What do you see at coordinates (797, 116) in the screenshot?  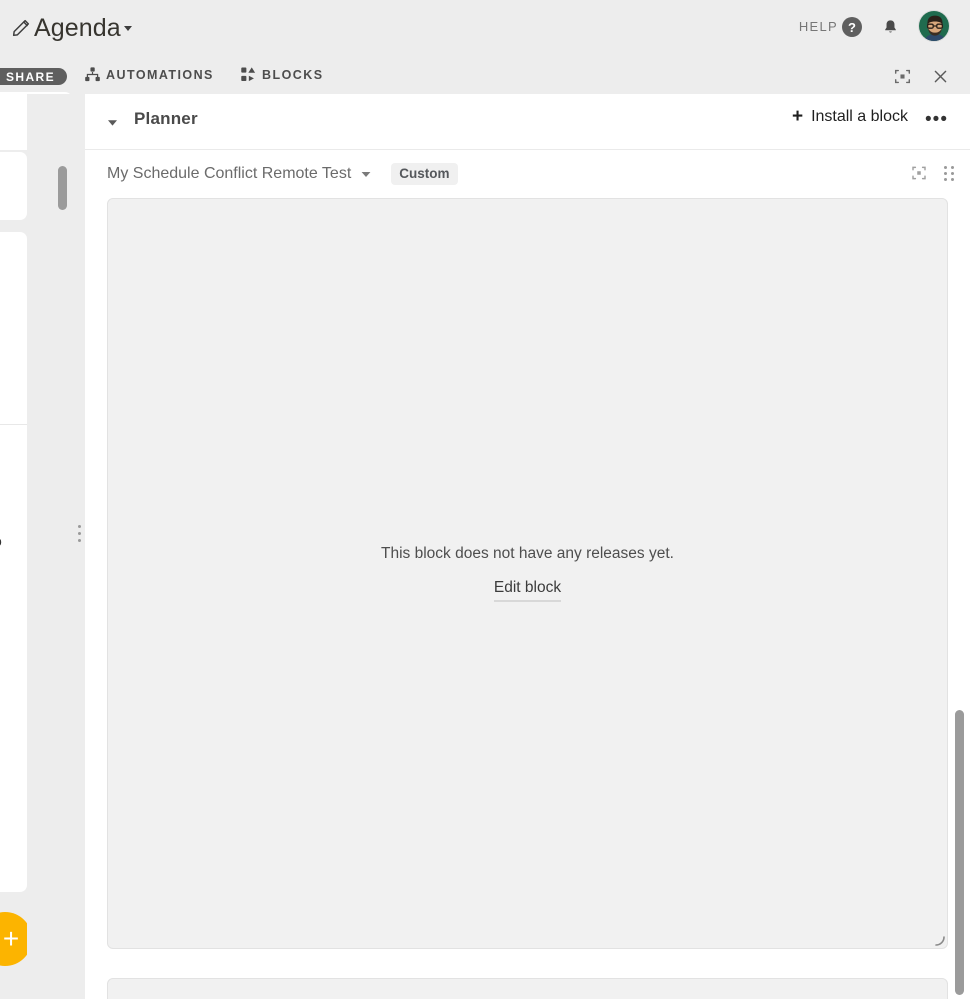 I see `plus-icon: +` at bounding box center [797, 116].